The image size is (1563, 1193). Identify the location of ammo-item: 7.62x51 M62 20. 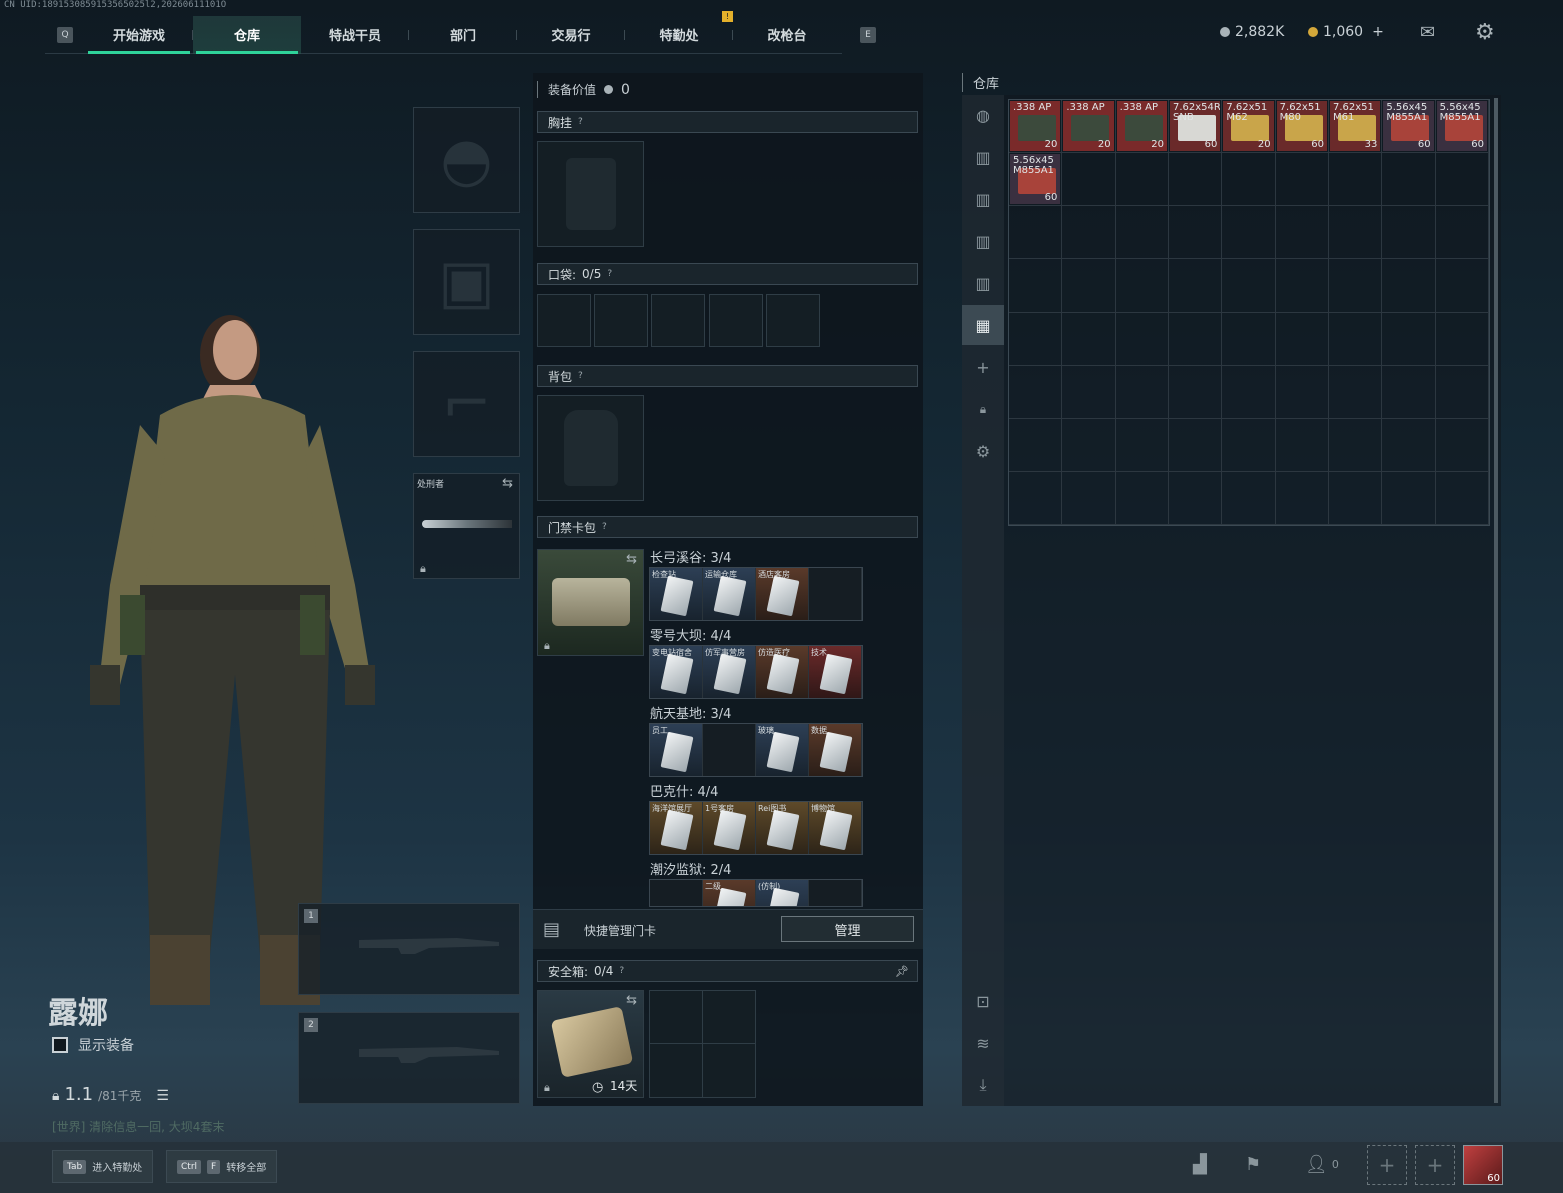
(1248, 126).